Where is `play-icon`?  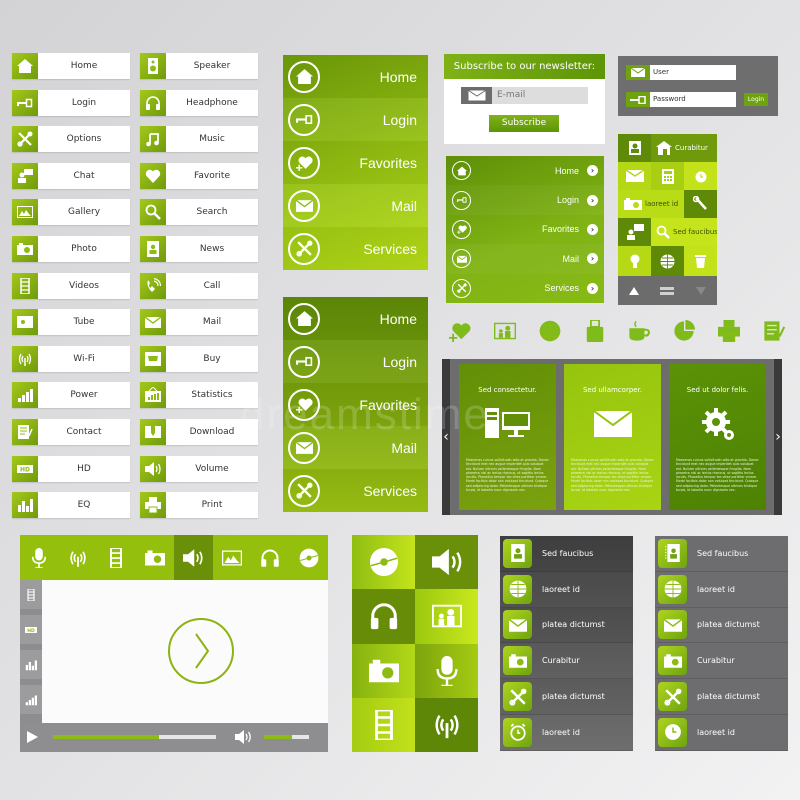 play-icon is located at coordinates (32, 737).